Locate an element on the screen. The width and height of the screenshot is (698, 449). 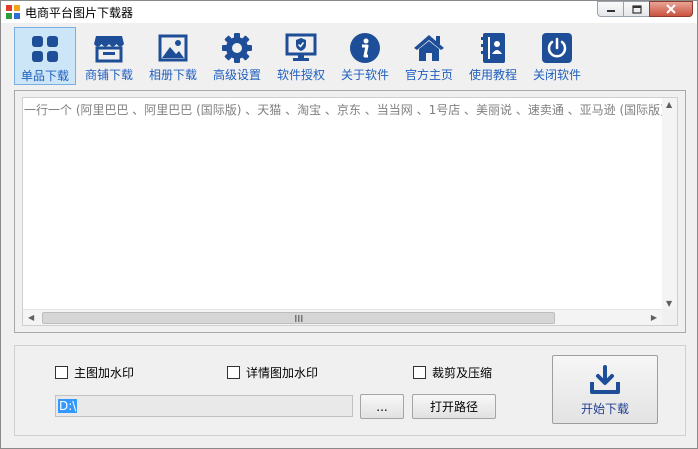
detail-watermark-checkbox: 详情图加水印 is located at coordinates (272, 372).